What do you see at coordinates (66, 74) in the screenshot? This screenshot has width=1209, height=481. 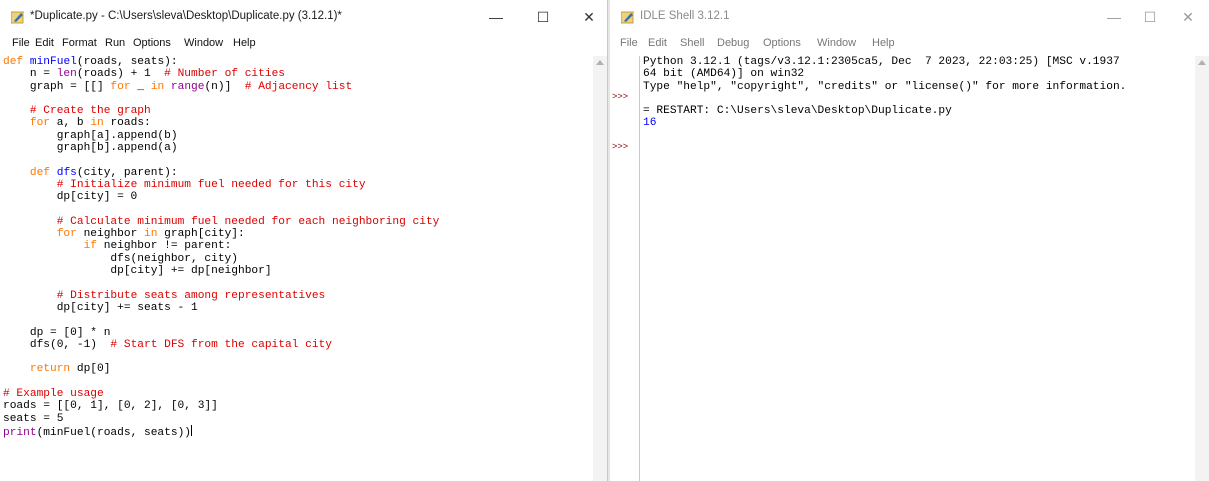 I see `token-bi: len` at bounding box center [66, 74].